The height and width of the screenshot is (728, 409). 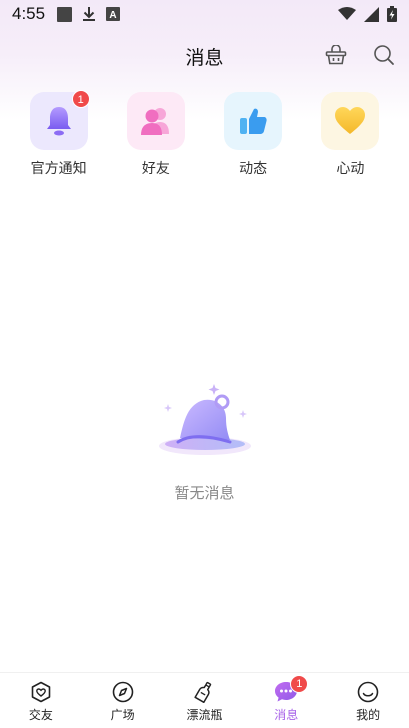 I want to click on bottom-nav: 交友 广场 漂流瓶 1 消息 我的, so click(x=204, y=700).